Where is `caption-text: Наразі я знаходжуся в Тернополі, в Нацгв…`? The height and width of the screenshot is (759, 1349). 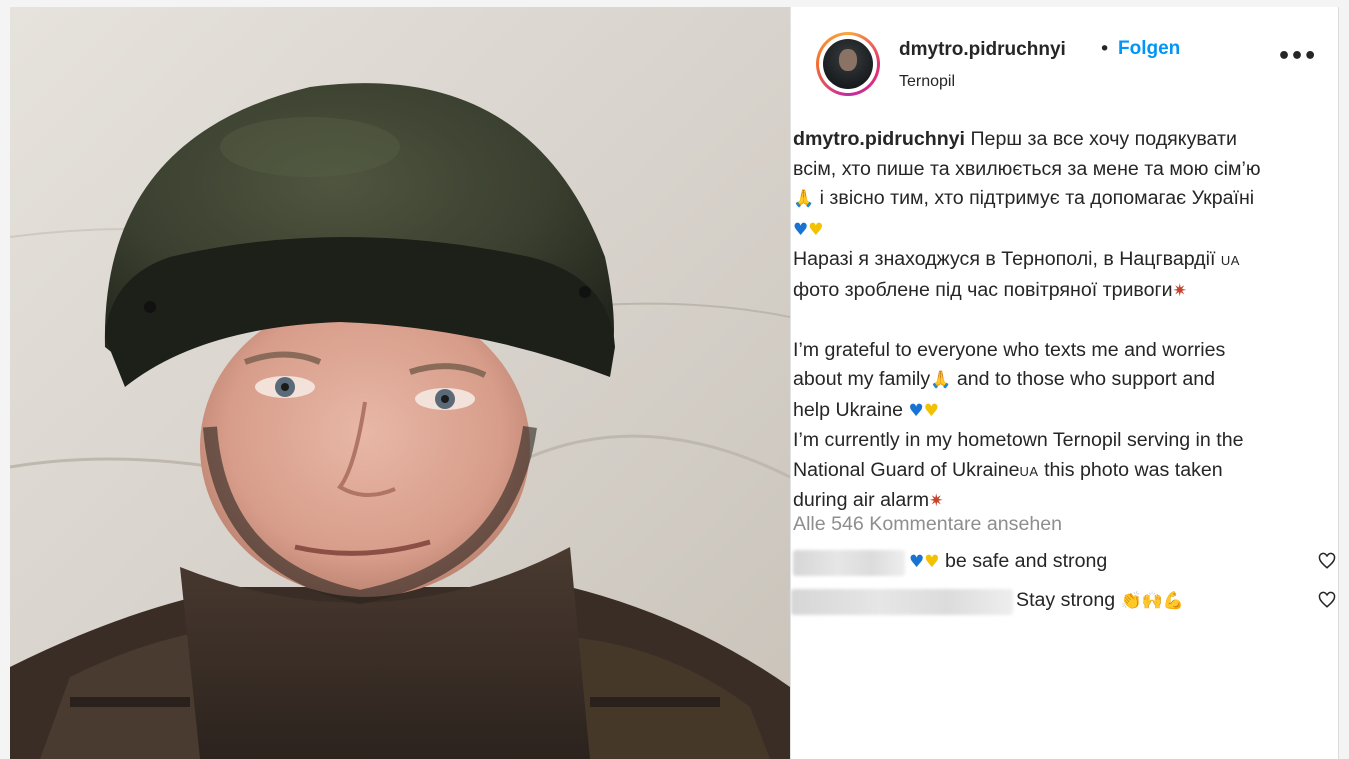
caption-text: Наразі я знаходжуся в Тернополі, в Нацгв… is located at coordinates (1004, 259).